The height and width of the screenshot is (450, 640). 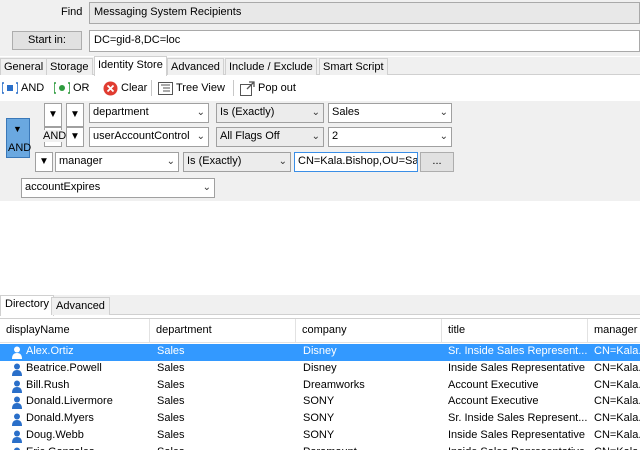 I want to click on tab-advanced-results: Advanced, so click(x=80, y=306).